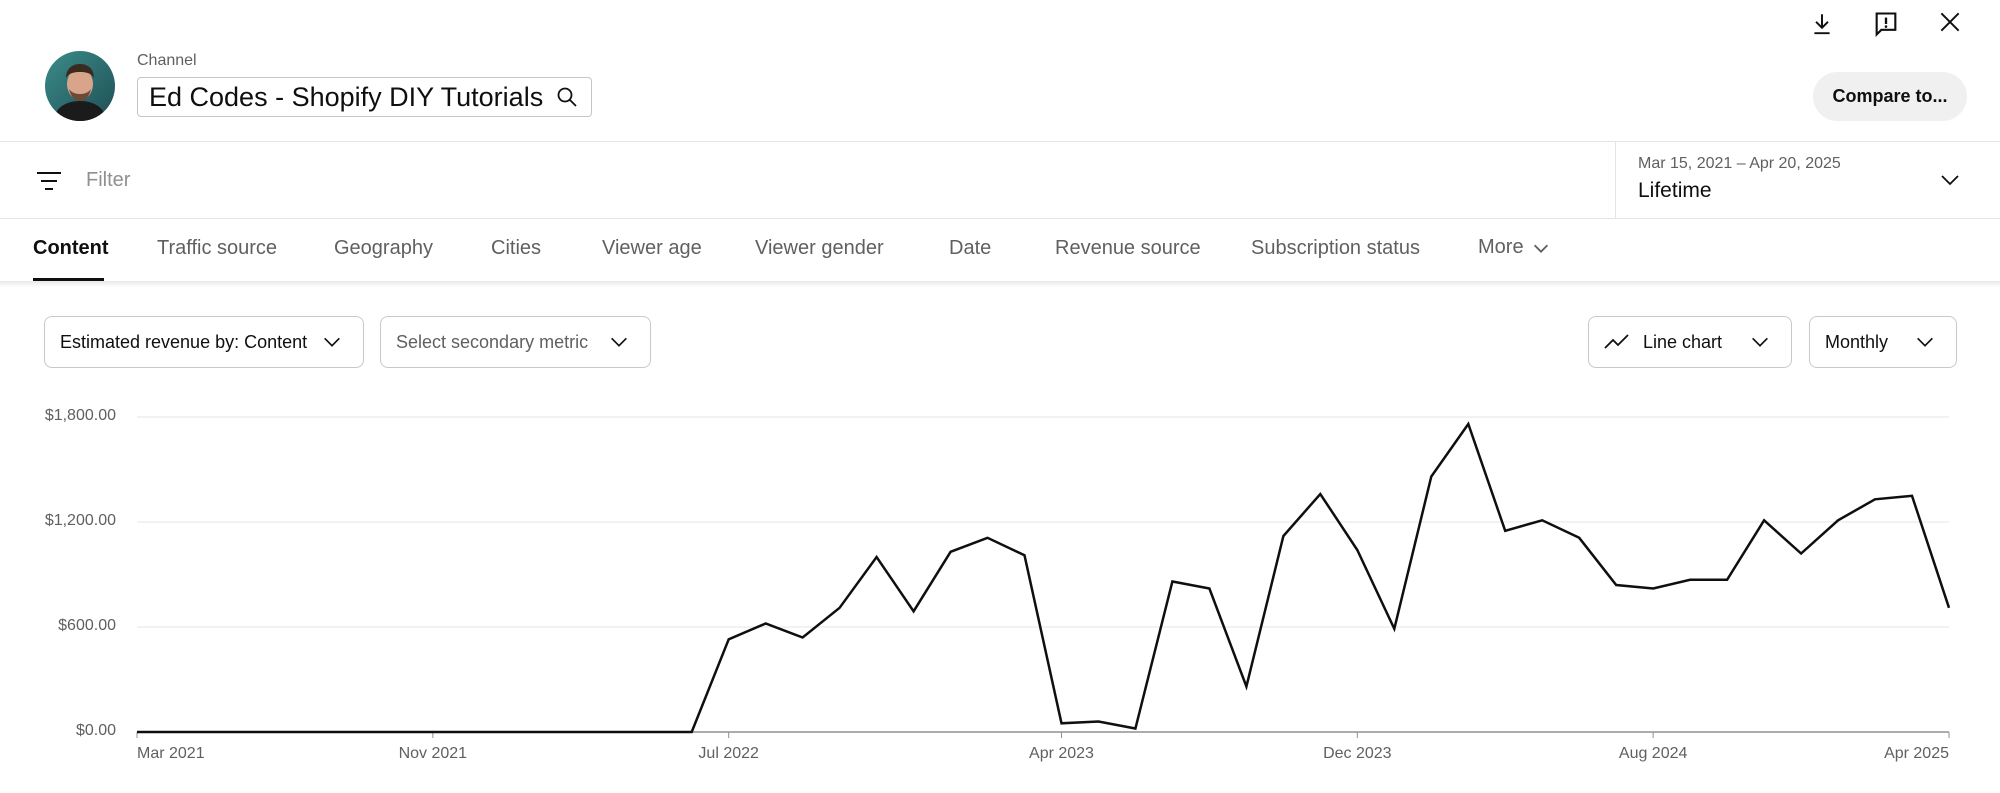  Describe the element at coordinates (1675, 191) in the screenshot. I see `date-period: Lifetime` at that location.